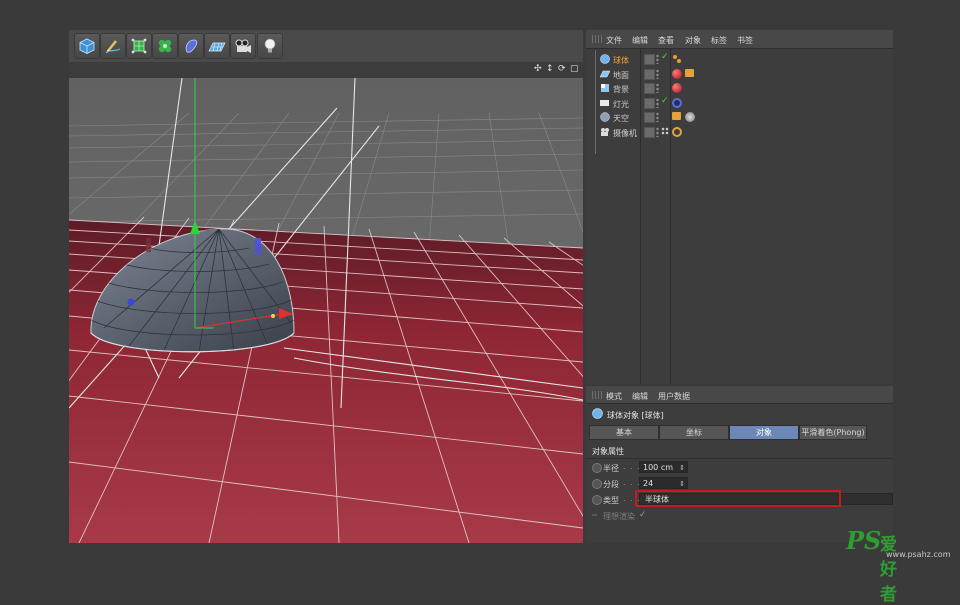 The height and width of the screenshot is (605, 960). I want to click on object-name: 地面, so click(621, 75).